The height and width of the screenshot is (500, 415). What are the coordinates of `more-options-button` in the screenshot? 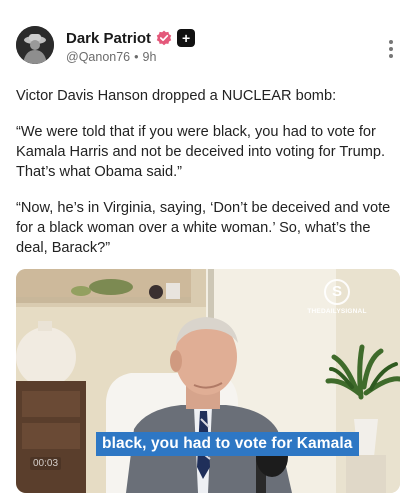 It's located at (391, 49).